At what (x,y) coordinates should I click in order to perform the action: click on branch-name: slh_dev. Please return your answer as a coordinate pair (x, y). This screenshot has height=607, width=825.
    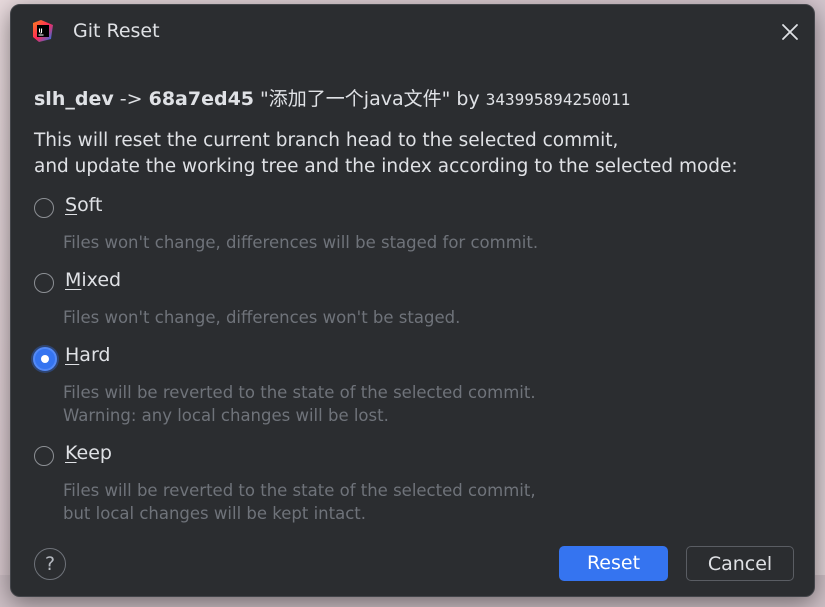
    Looking at the image, I should click on (74, 99).